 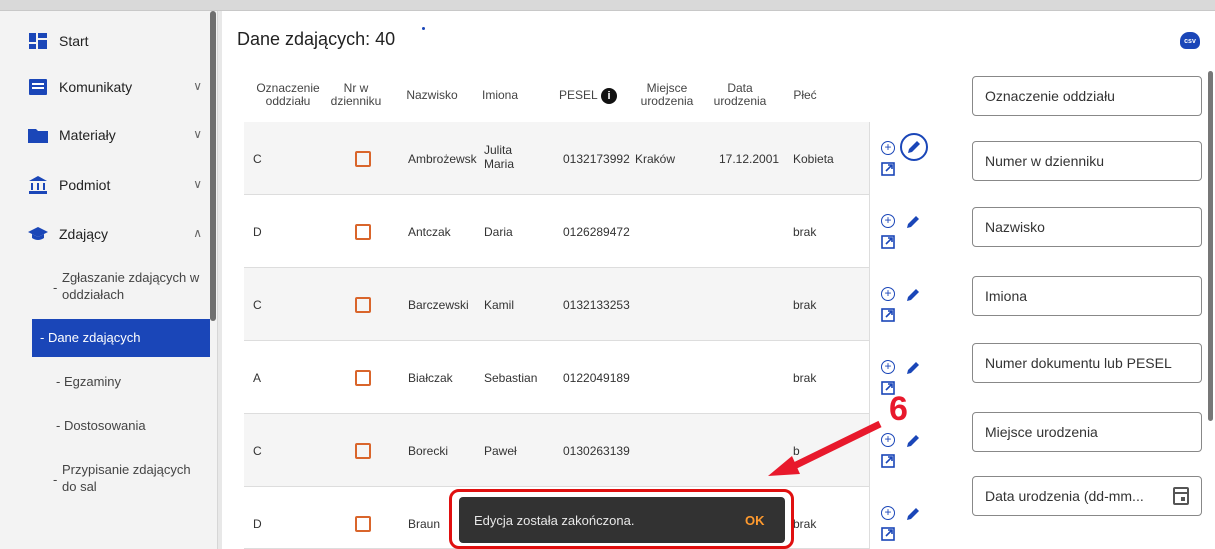 I want to click on annotation-arrow, so click(x=835, y=446).